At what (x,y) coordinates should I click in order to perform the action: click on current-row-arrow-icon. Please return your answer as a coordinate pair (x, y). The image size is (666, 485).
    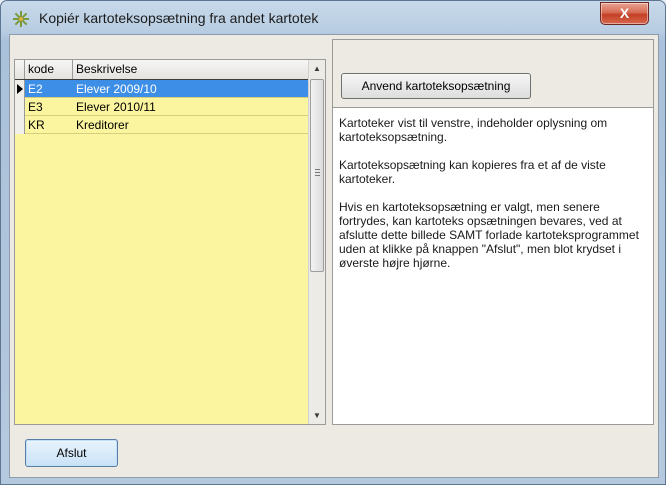
    Looking at the image, I should click on (20, 89).